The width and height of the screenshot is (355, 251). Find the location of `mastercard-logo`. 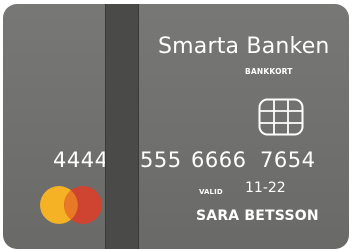

mastercard-logo is located at coordinates (71, 205).